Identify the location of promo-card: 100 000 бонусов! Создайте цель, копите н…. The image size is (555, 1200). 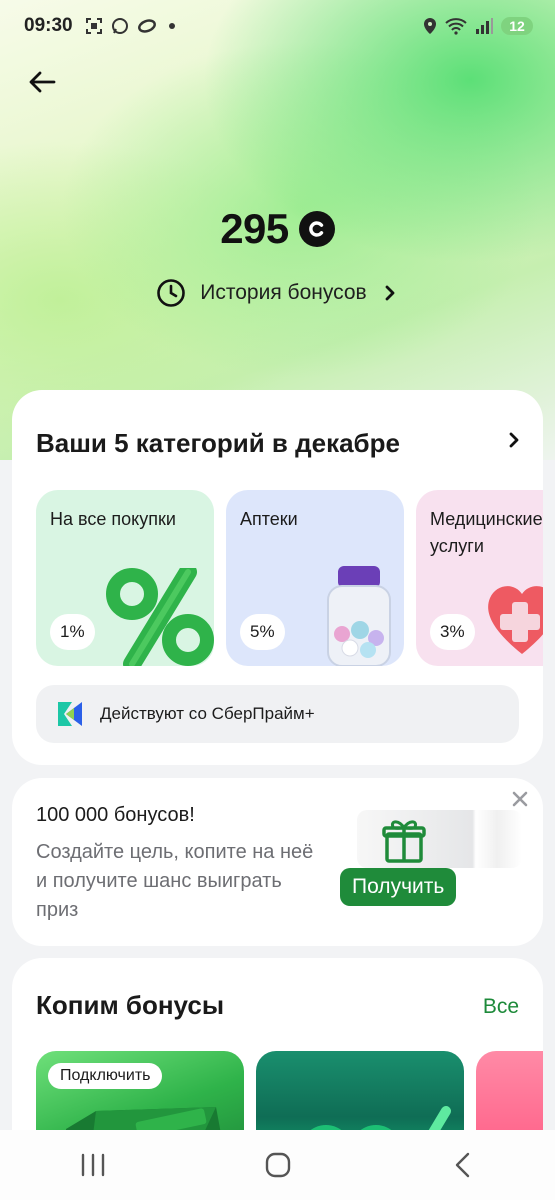
(277, 862).